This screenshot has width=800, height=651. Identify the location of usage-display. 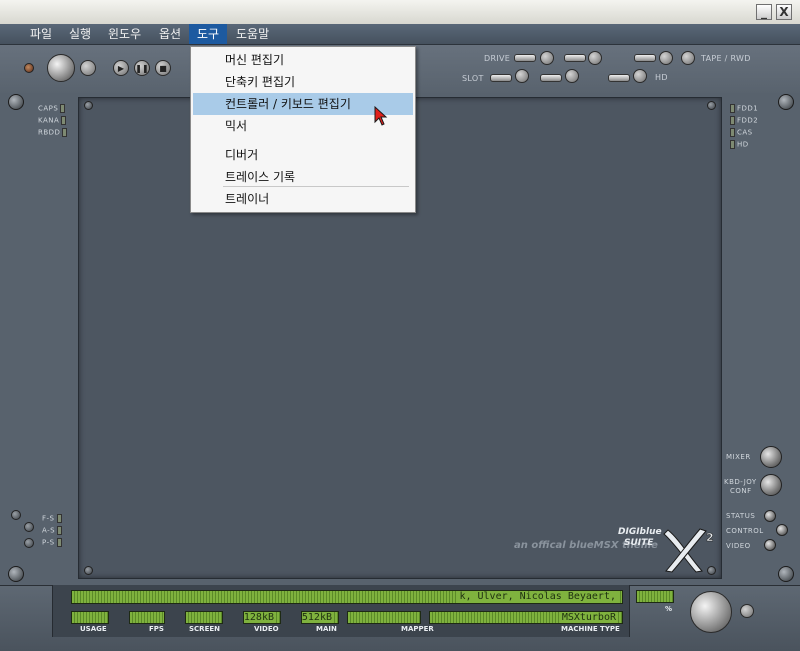
(90, 617).